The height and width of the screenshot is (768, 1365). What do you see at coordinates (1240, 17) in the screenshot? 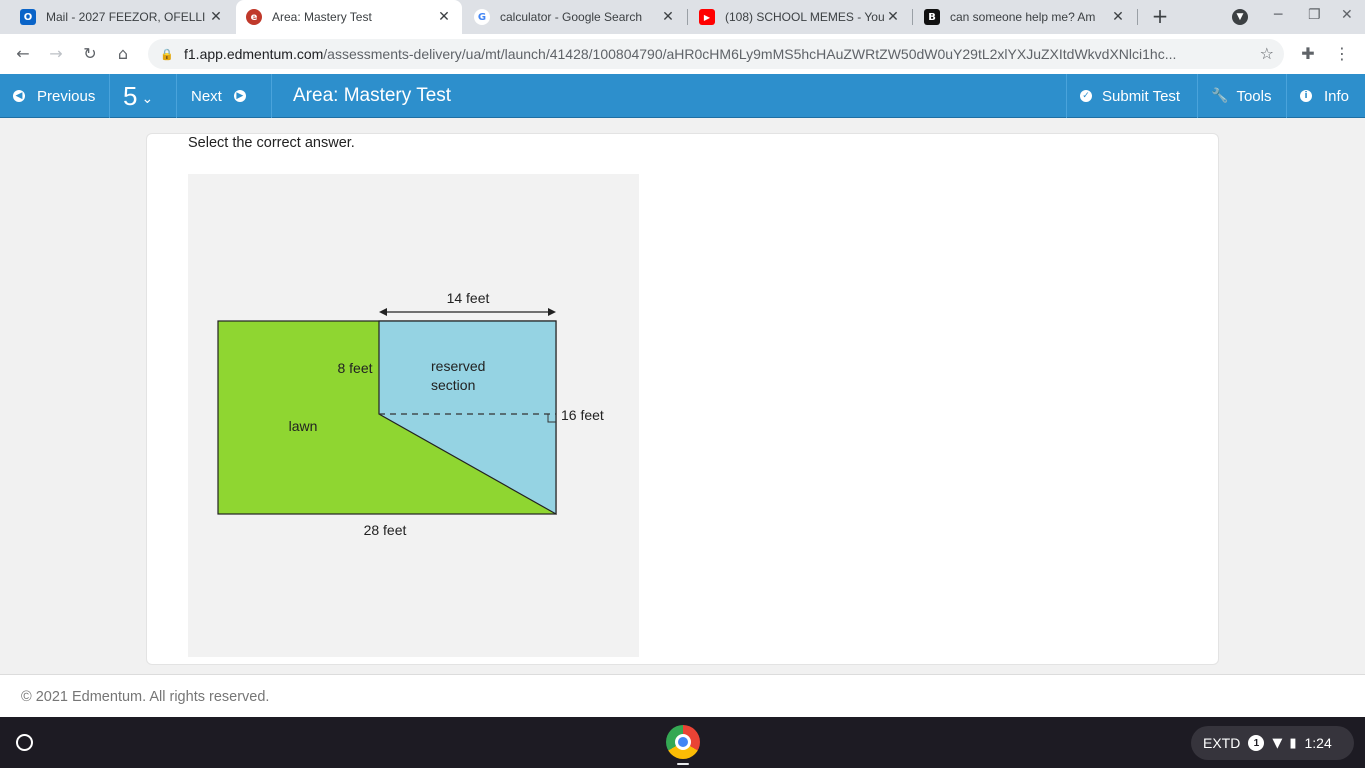
I see `tab-search-icon: ▼` at bounding box center [1240, 17].